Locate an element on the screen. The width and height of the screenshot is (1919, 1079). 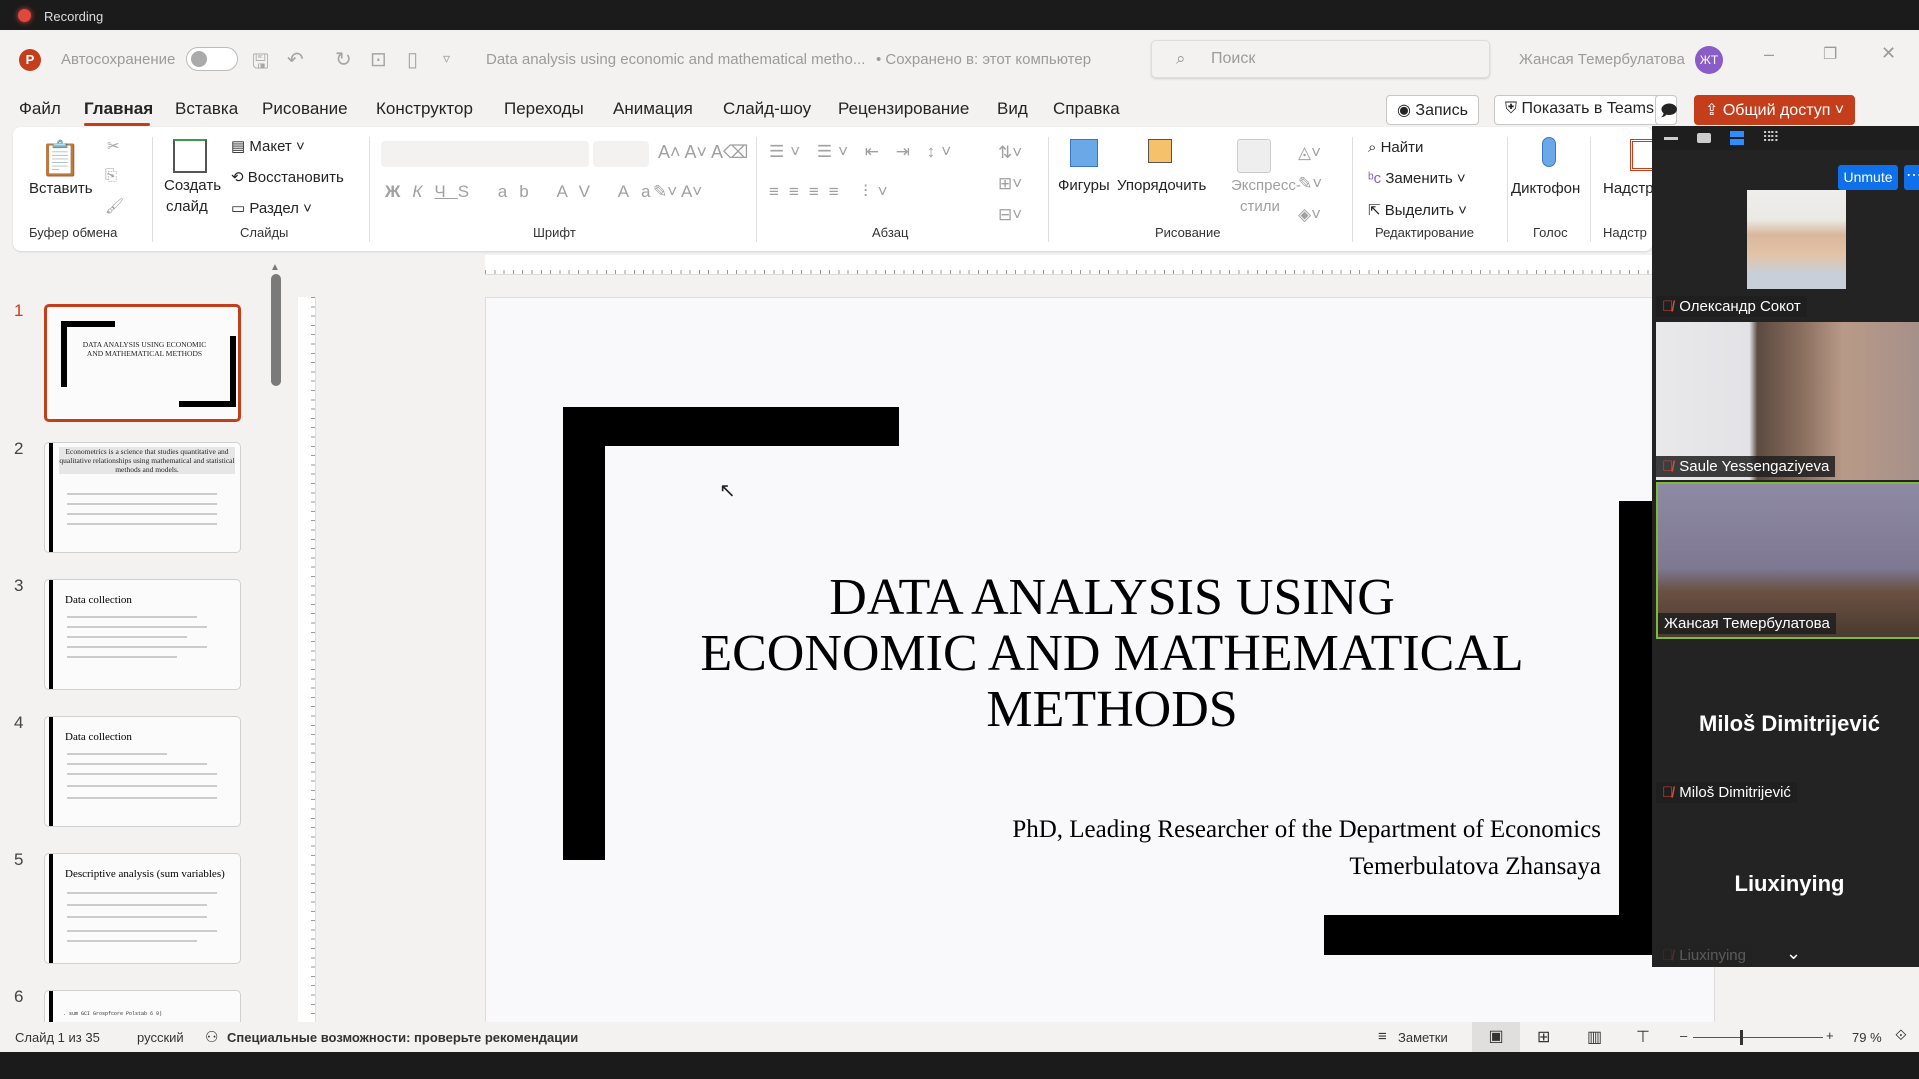
quick-styles-label: стили is located at coordinates (1260, 206).